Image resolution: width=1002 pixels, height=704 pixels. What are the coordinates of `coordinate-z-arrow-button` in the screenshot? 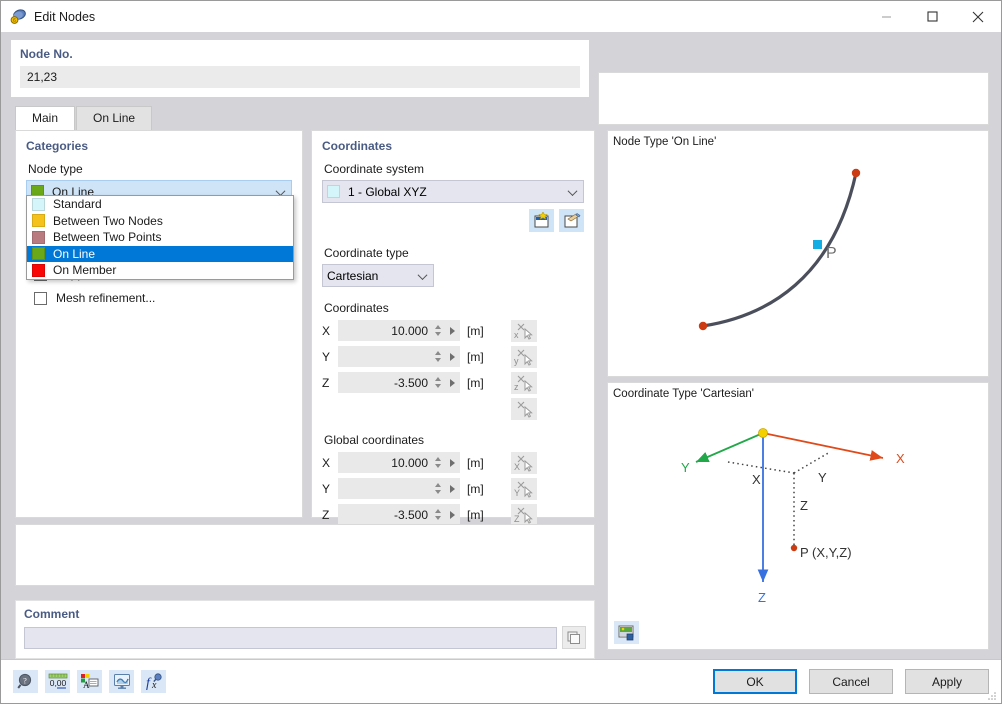 It's located at (452, 382).